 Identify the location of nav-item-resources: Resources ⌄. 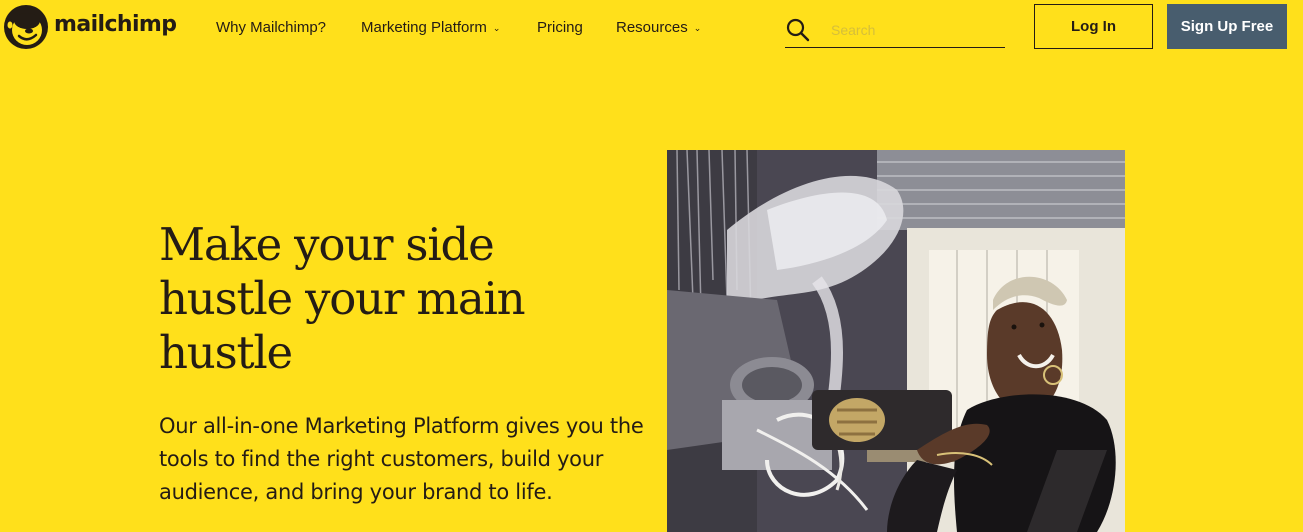
(658, 27).